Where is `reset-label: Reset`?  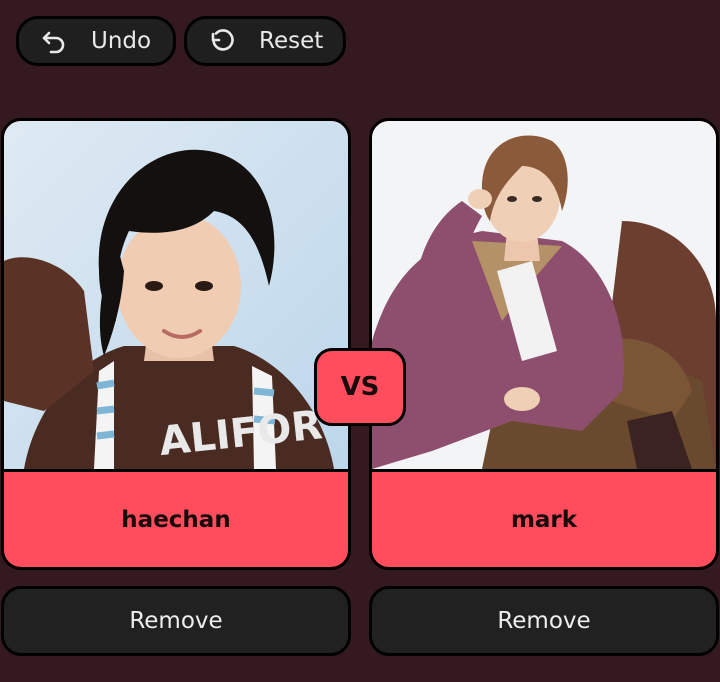
reset-label: Reset is located at coordinates (291, 41).